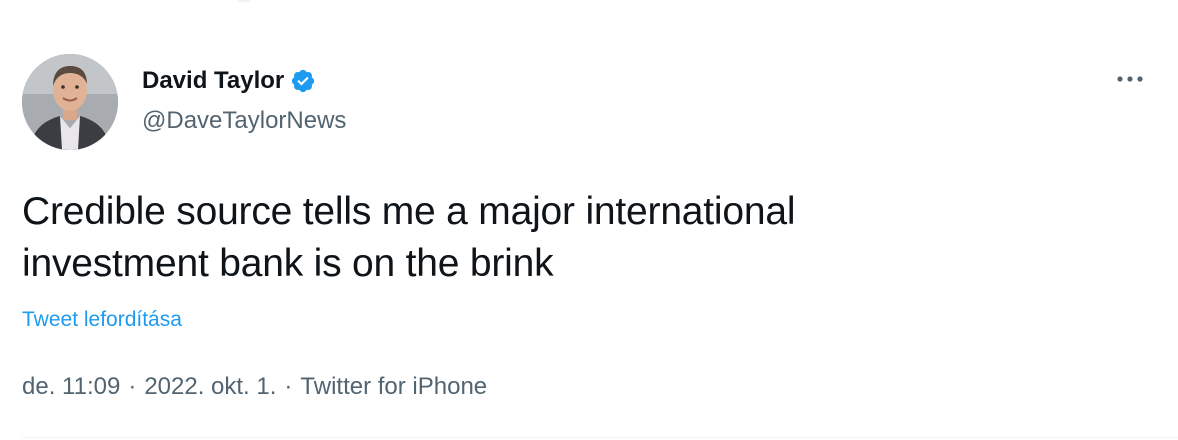 This screenshot has width=1178, height=440. Describe the element at coordinates (393, 387) in the screenshot. I see `tweet-source: Twitter for iPhone` at that location.